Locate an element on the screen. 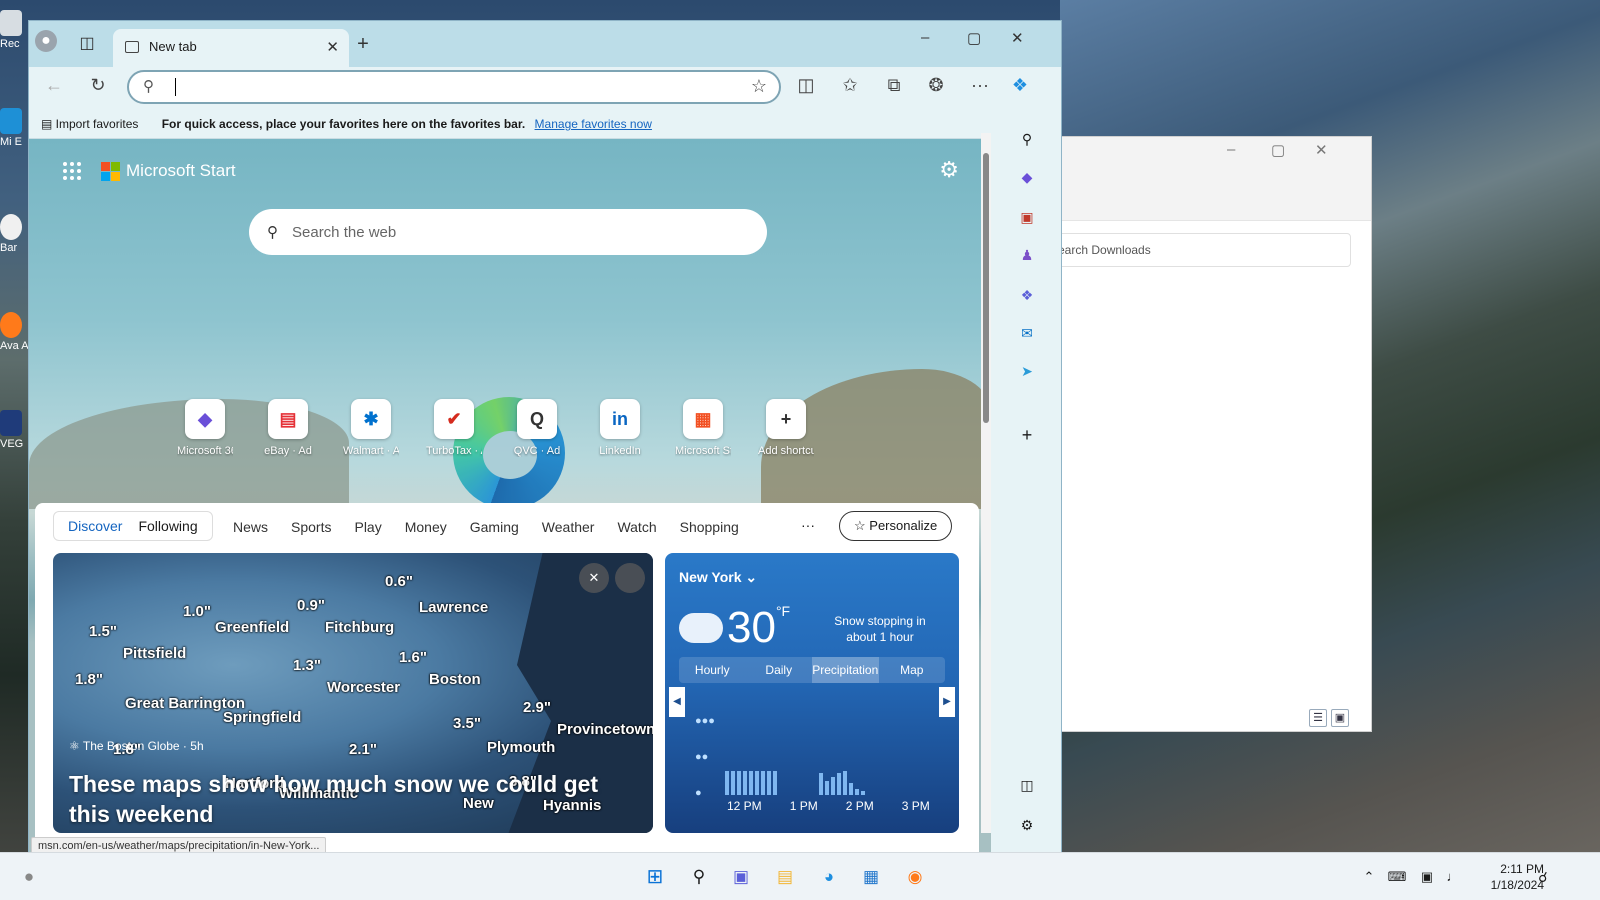  more-options-icon is located at coordinates (630, 578).